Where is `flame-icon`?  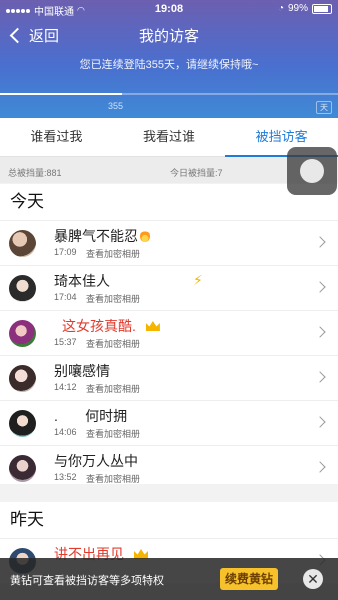
flame-icon is located at coordinates (145, 236).